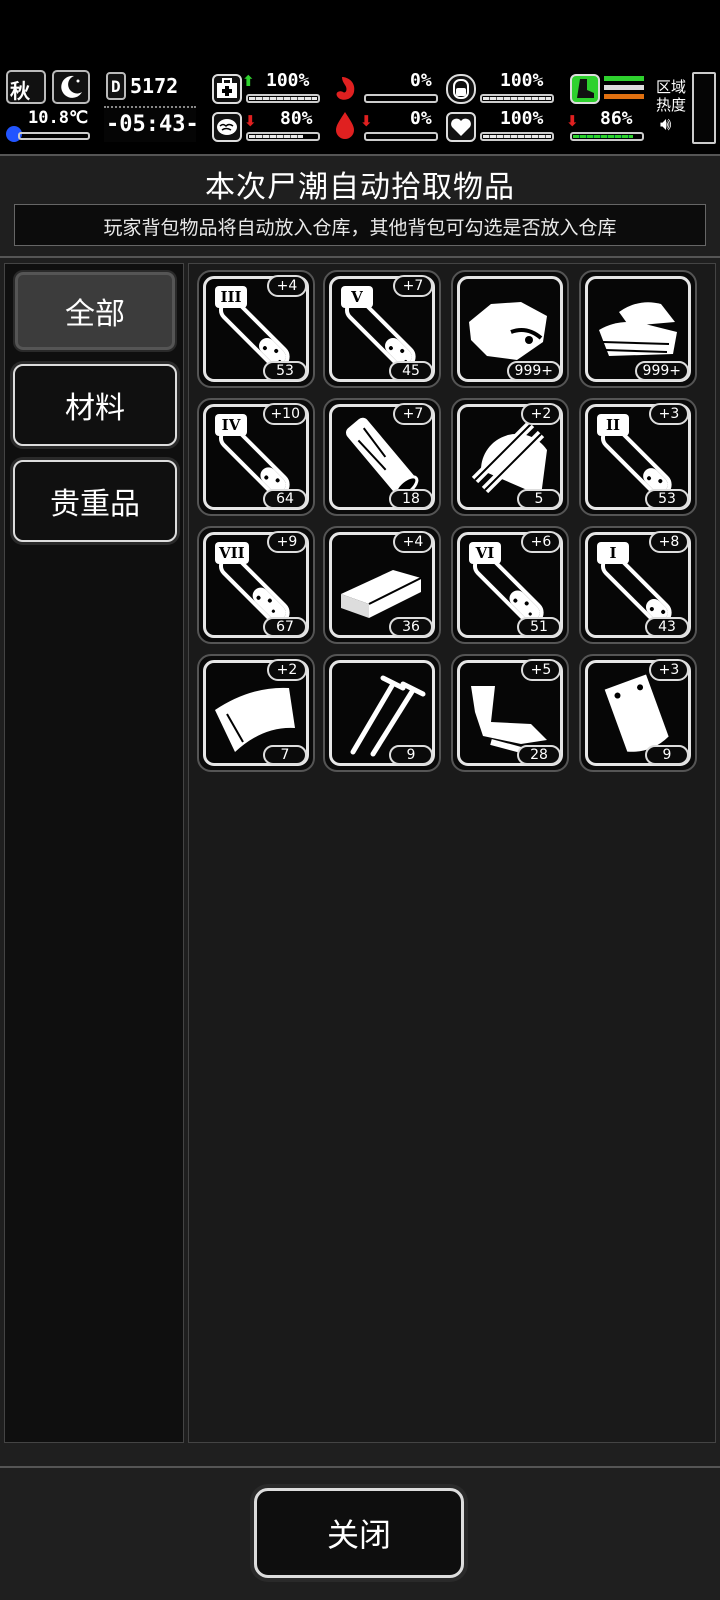 This screenshot has width=720, height=1600. Describe the element at coordinates (227, 89) in the screenshot. I see `medkit-icon` at that location.